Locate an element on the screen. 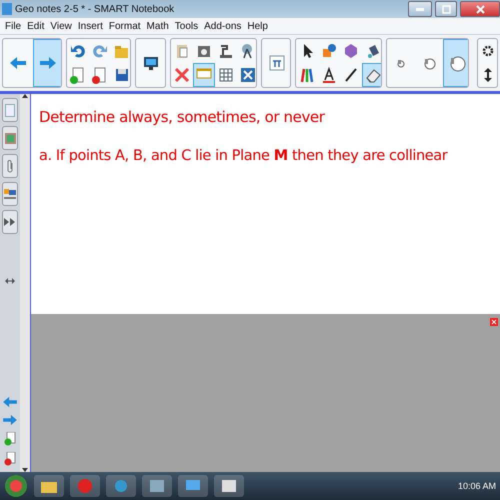 Image resolution: width=500 pixels, height=500 pixels. paperclip-icon is located at coordinates (10, 166).